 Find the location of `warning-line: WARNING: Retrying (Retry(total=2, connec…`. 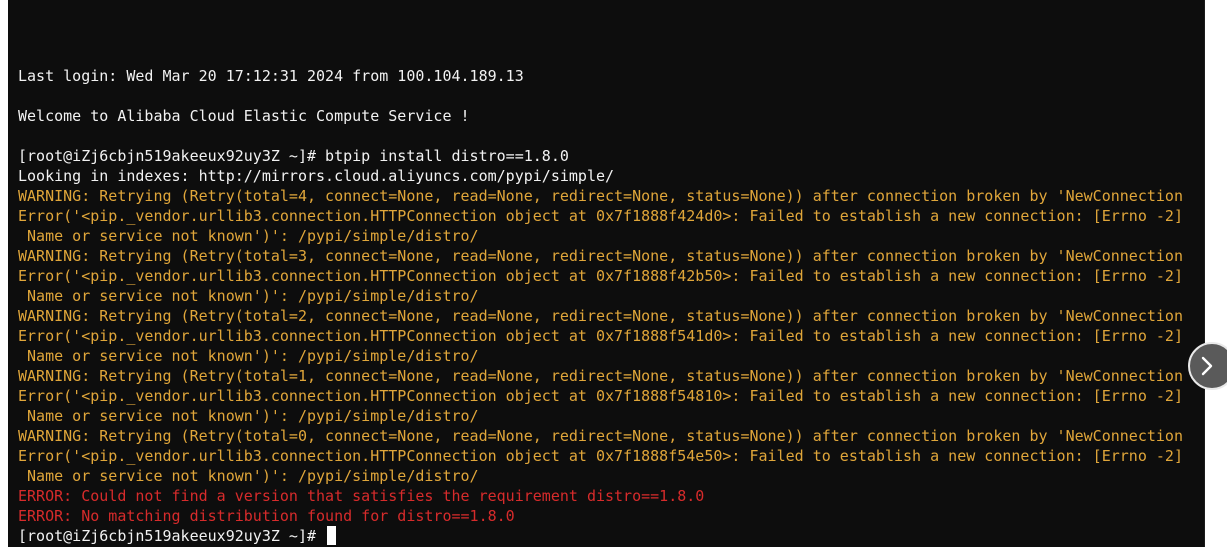

warning-line: WARNING: Retrying (Retry(total=2, connec… is located at coordinates (600, 316).